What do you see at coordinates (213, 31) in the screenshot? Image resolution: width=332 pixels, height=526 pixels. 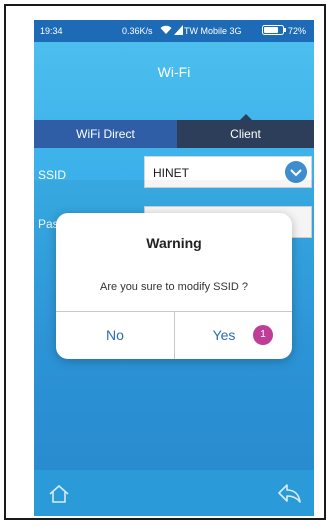 I see `status-carrier: TW Mobile 3G` at bounding box center [213, 31].